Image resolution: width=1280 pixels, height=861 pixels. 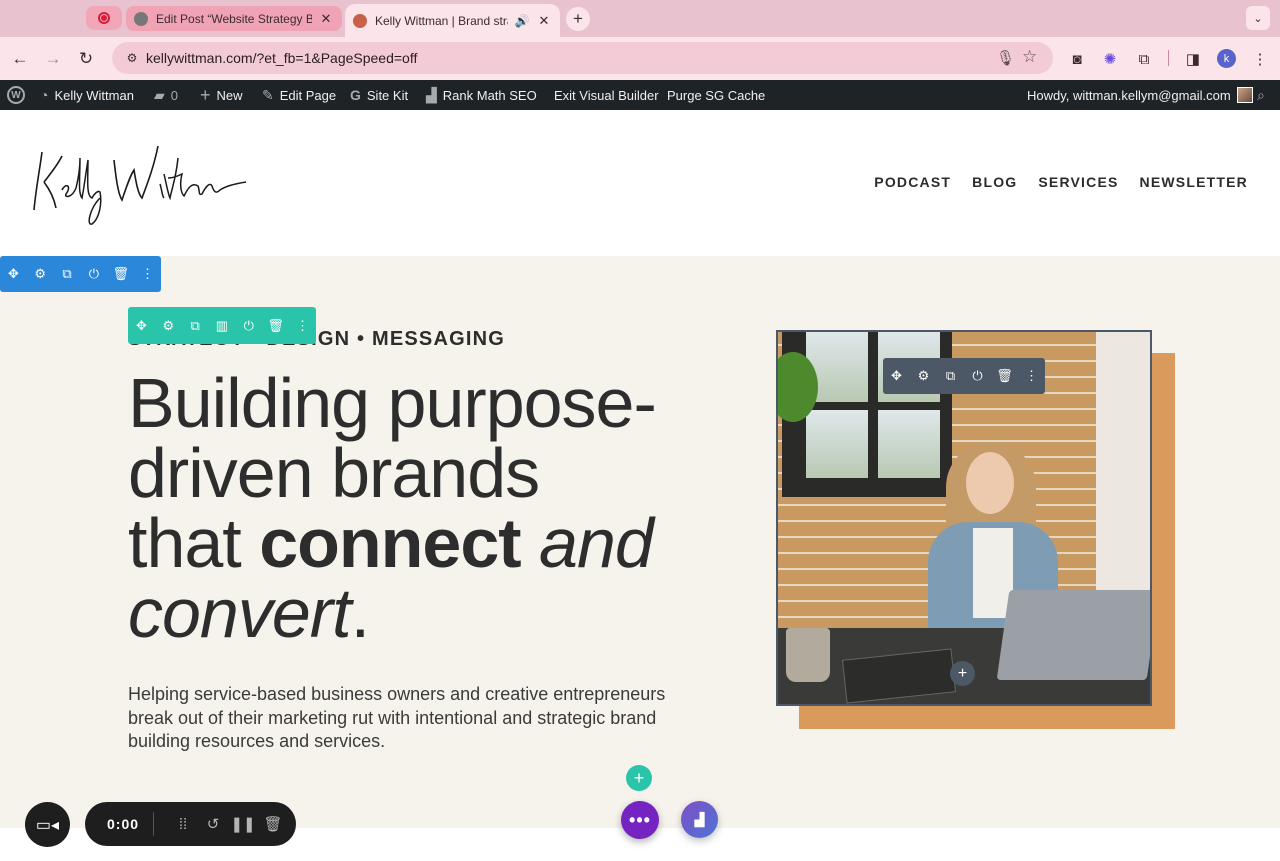 I want to click on camera-icon: ▭◂, so click(x=47, y=824).